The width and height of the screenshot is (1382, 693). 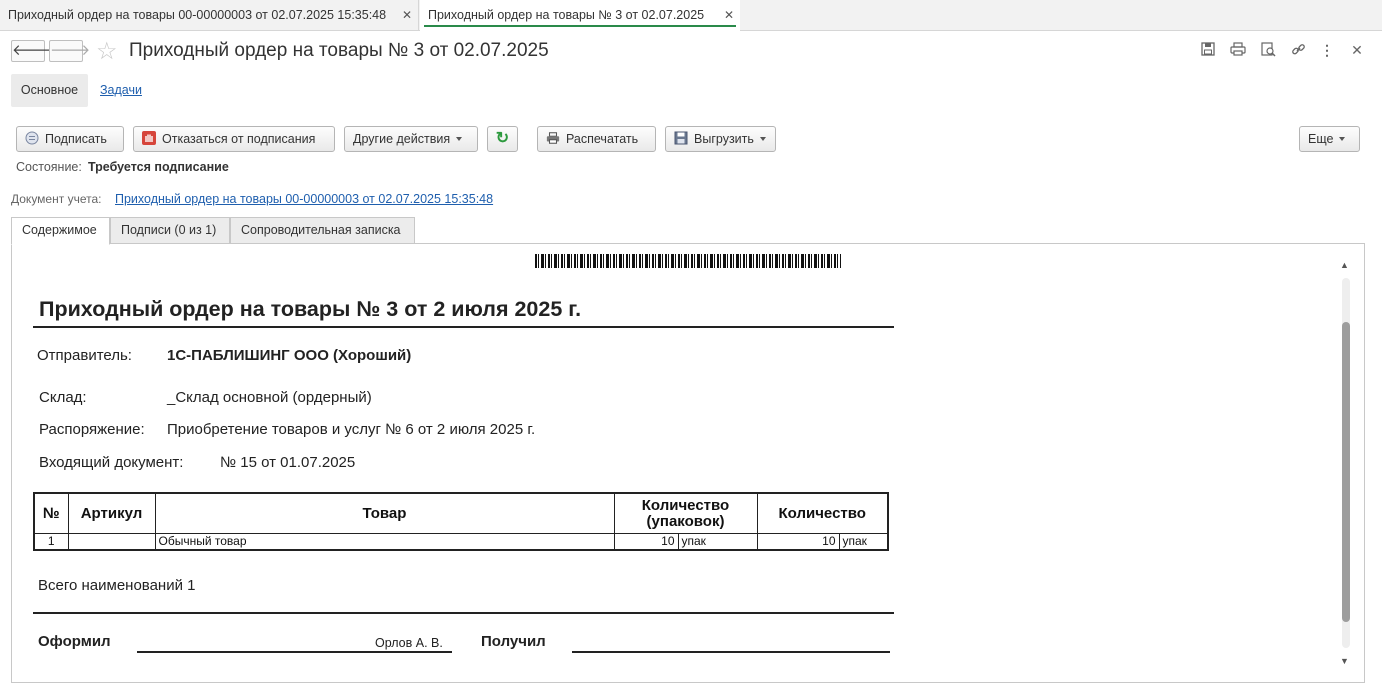 I want to click on more-dropdown: Еще, so click(x=1329, y=139).